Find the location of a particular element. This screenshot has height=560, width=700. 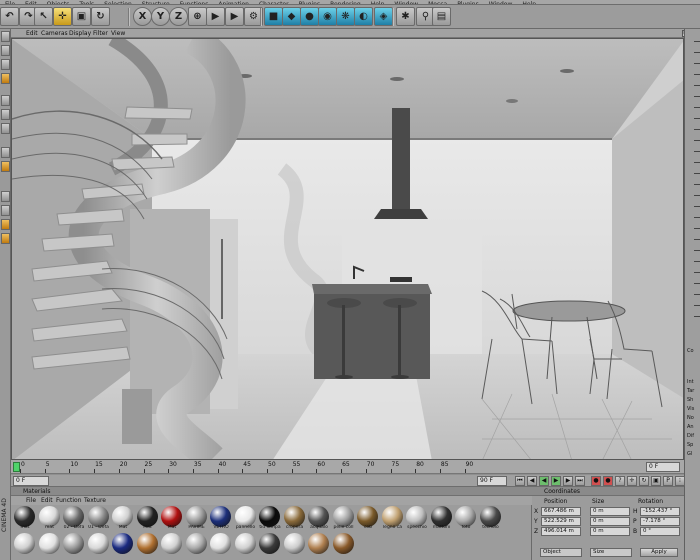

material-swatch: legno ca is located at coordinates (393, 518).